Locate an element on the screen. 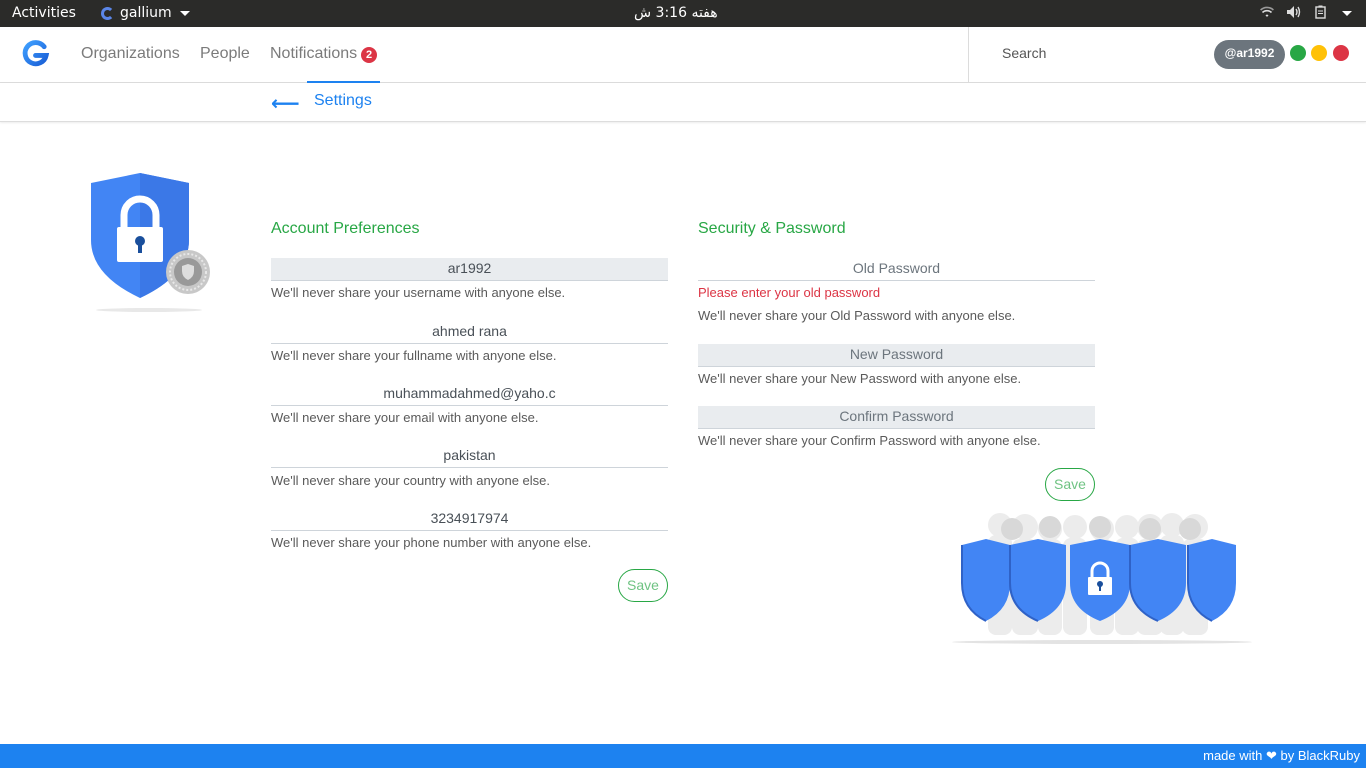 The width and height of the screenshot is (1366, 768). tab-settings: Settings is located at coordinates (343, 101).